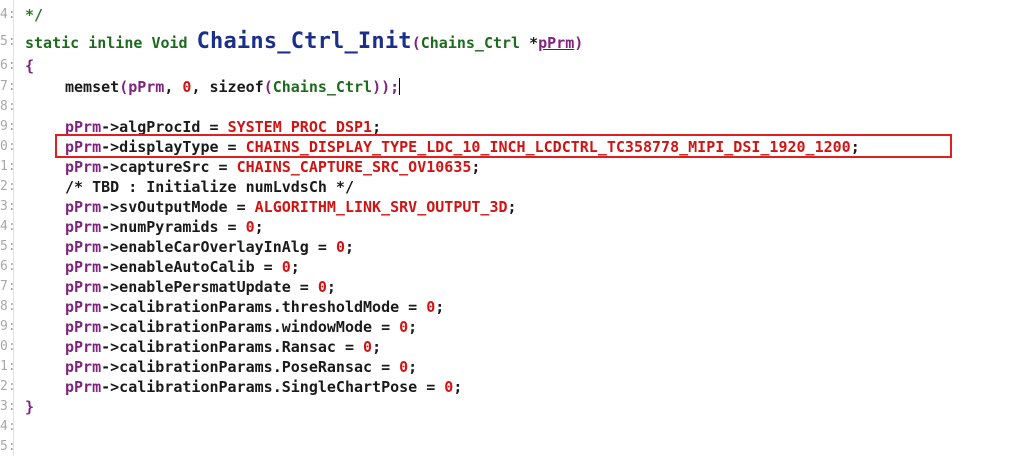 This screenshot has height=456, width=1010. Describe the element at coordinates (13, 228) in the screenshot. I see `gutter-divider` at that location.